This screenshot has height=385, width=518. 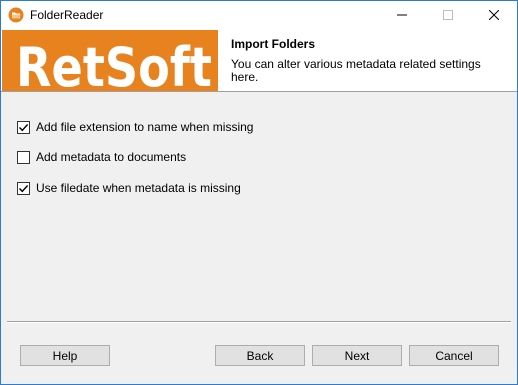 What do you see at coordinates (145, 127) in the screenshot?
I see `option-label: Add file extension to name when missing` at bounding box center [145, 127].